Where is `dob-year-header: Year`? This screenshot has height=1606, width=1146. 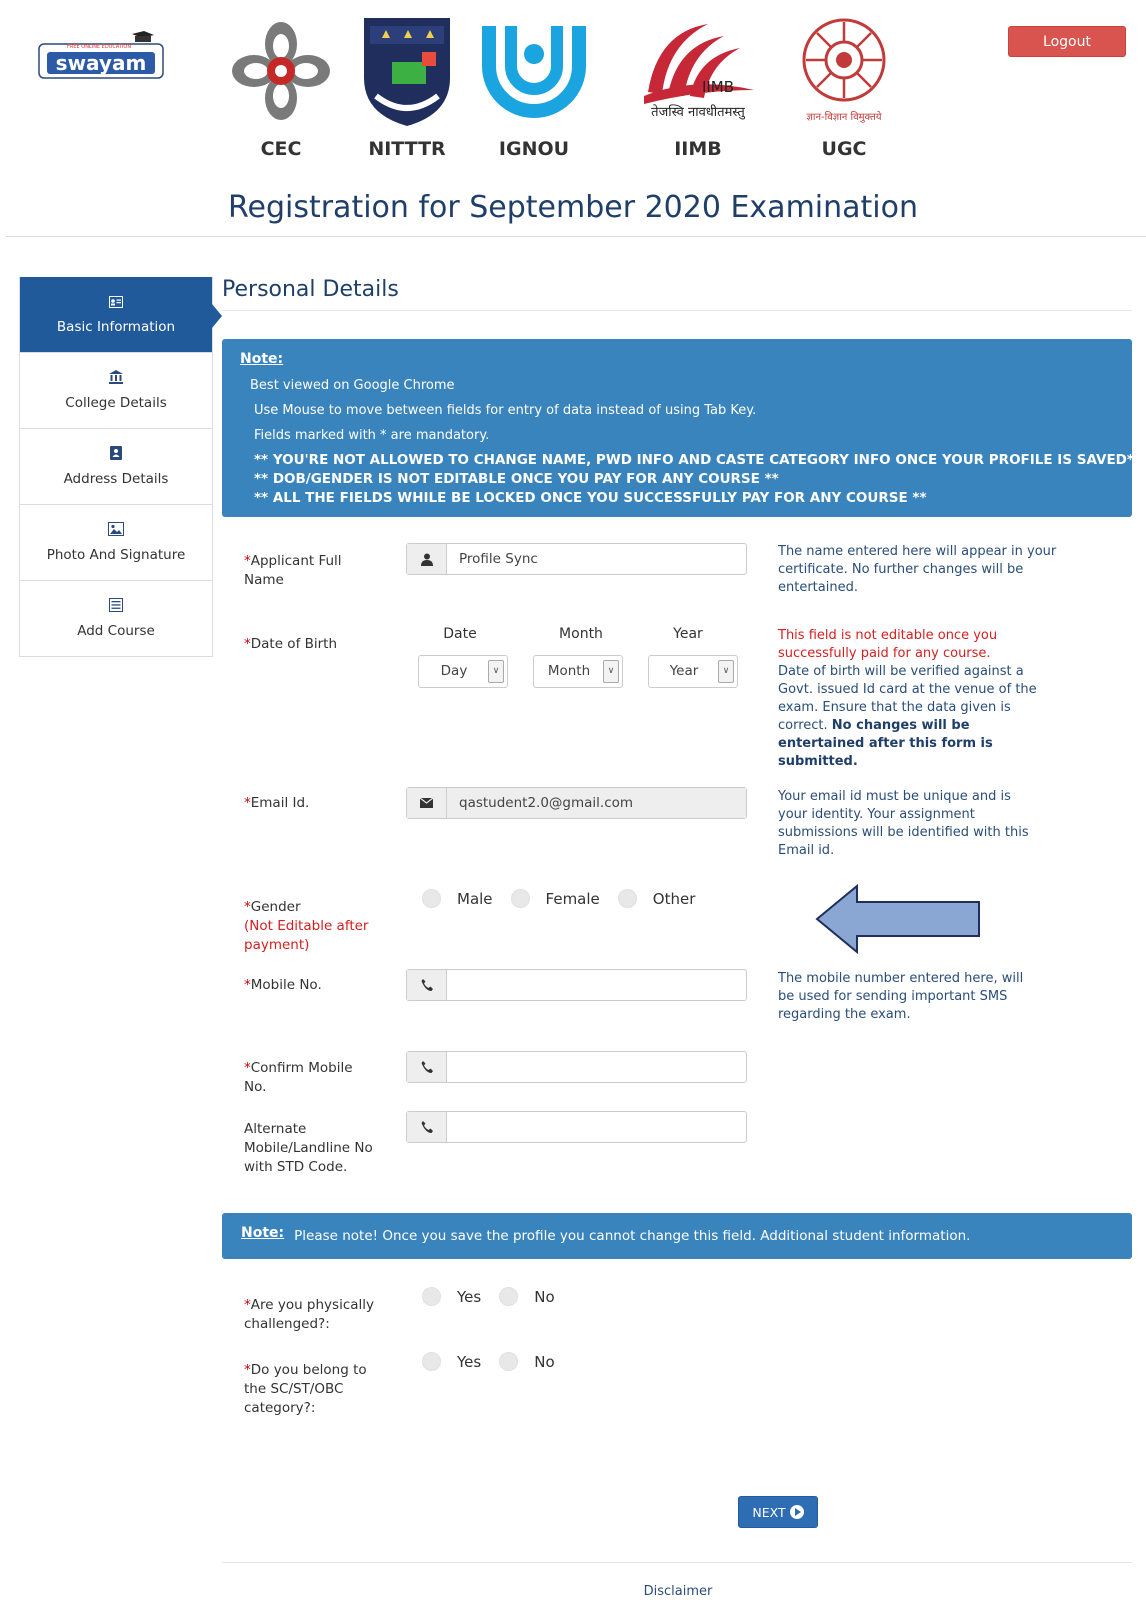 dob-year-header: Year is located at coordinates (688, 634).